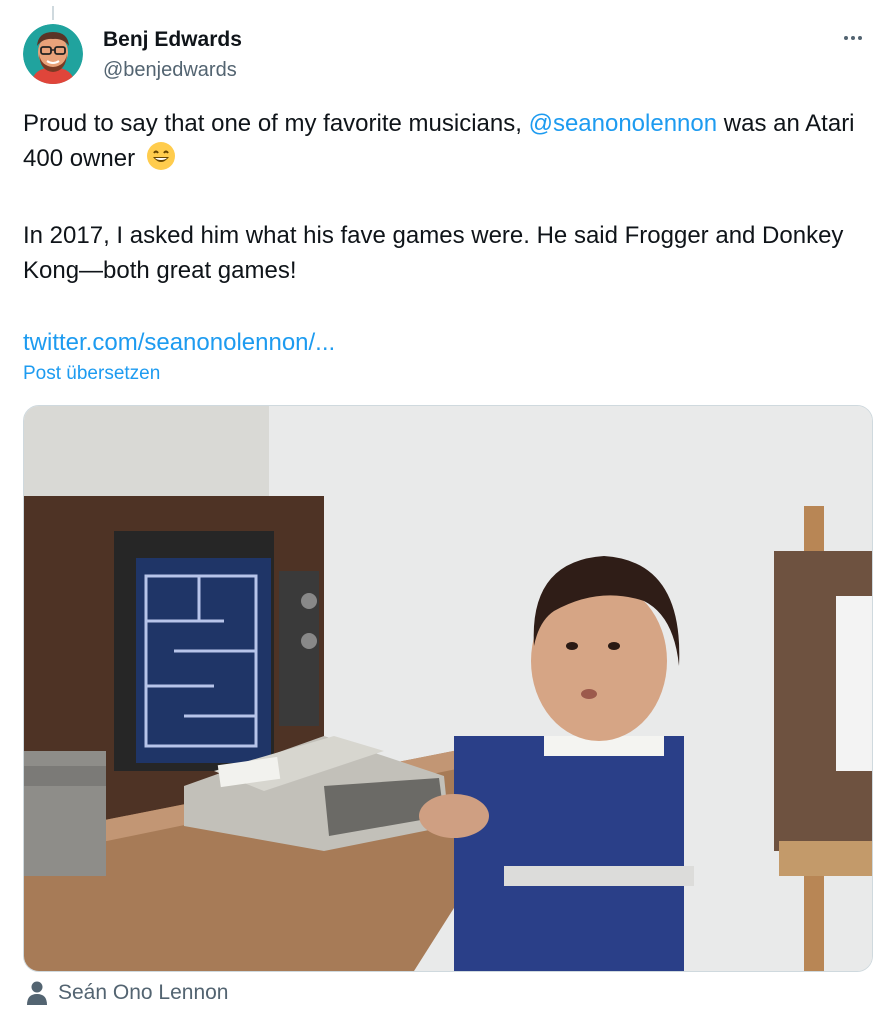 This screenshot has height=1009, width=891. Describe the element at coordinates (623, 123) in the screenshot. I see `mention-link: @seanonolennon` at that location.